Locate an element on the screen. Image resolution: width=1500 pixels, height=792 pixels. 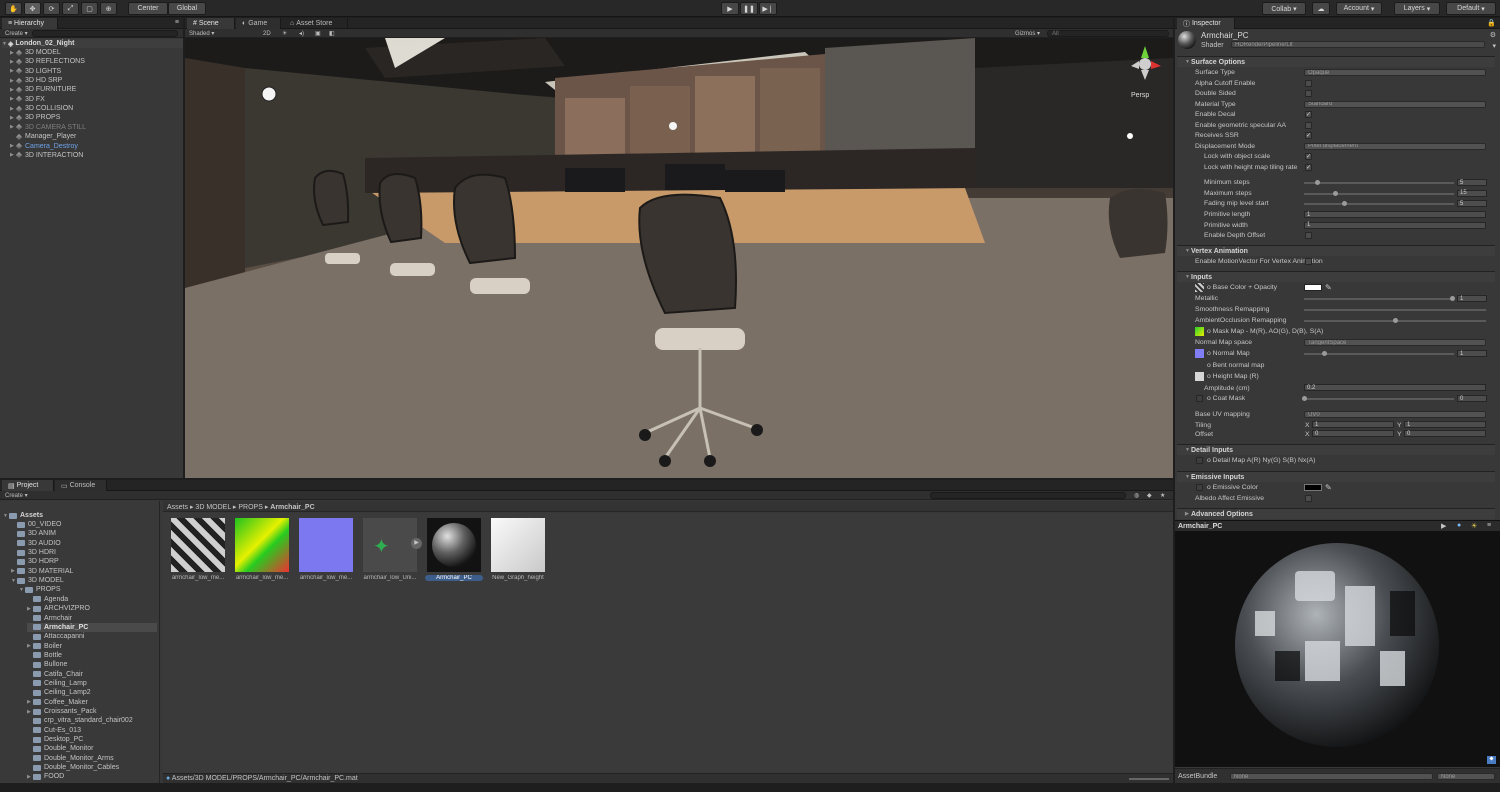
collab-button: Collab ▾ is located at coordinates (1284, 8).